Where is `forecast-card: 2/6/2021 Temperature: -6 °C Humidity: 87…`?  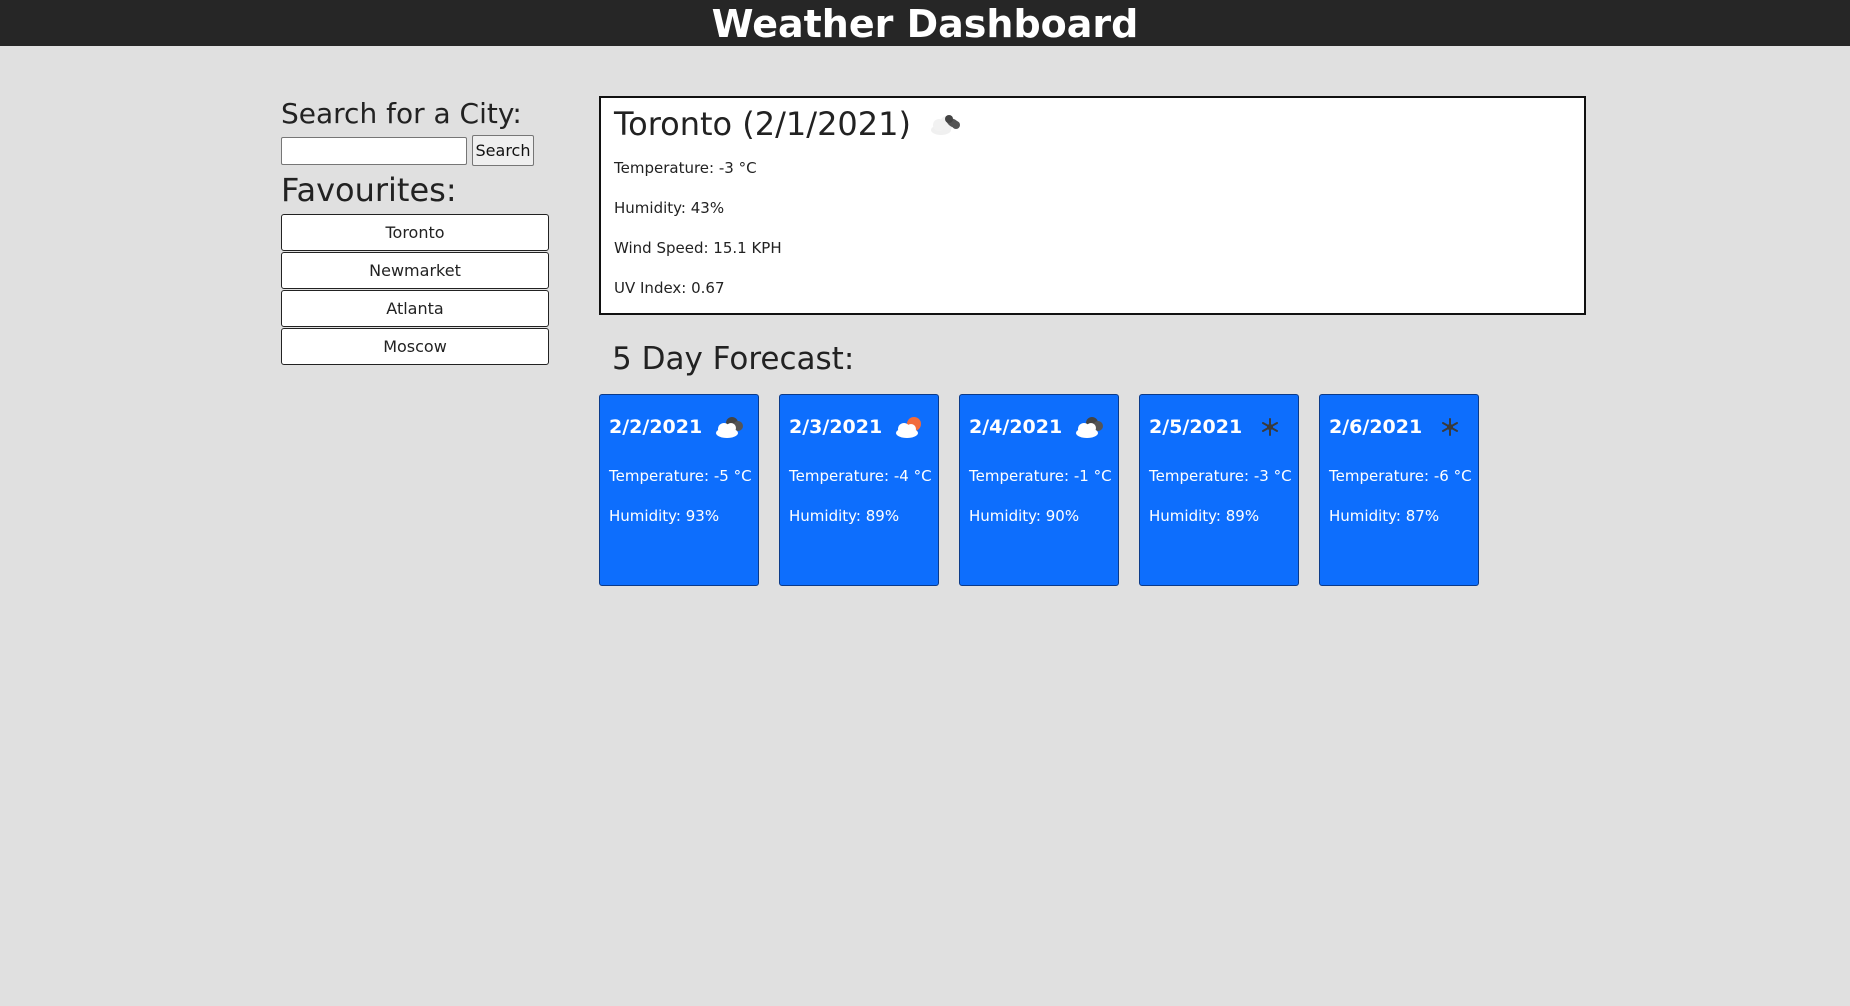
forecast-card: 2/6/2021 Temperature: -6 °C Humidity: 87… is located at coordinates (1399, 490).